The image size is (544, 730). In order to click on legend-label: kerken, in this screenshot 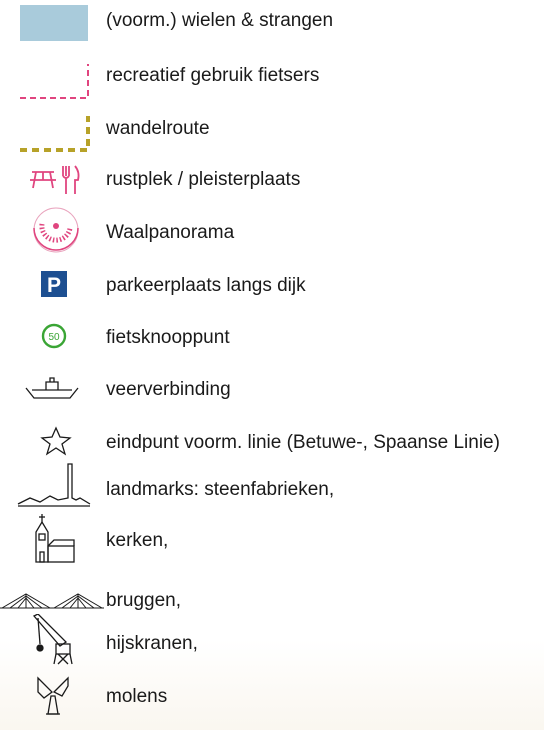, I will do `click(137, 540)`.